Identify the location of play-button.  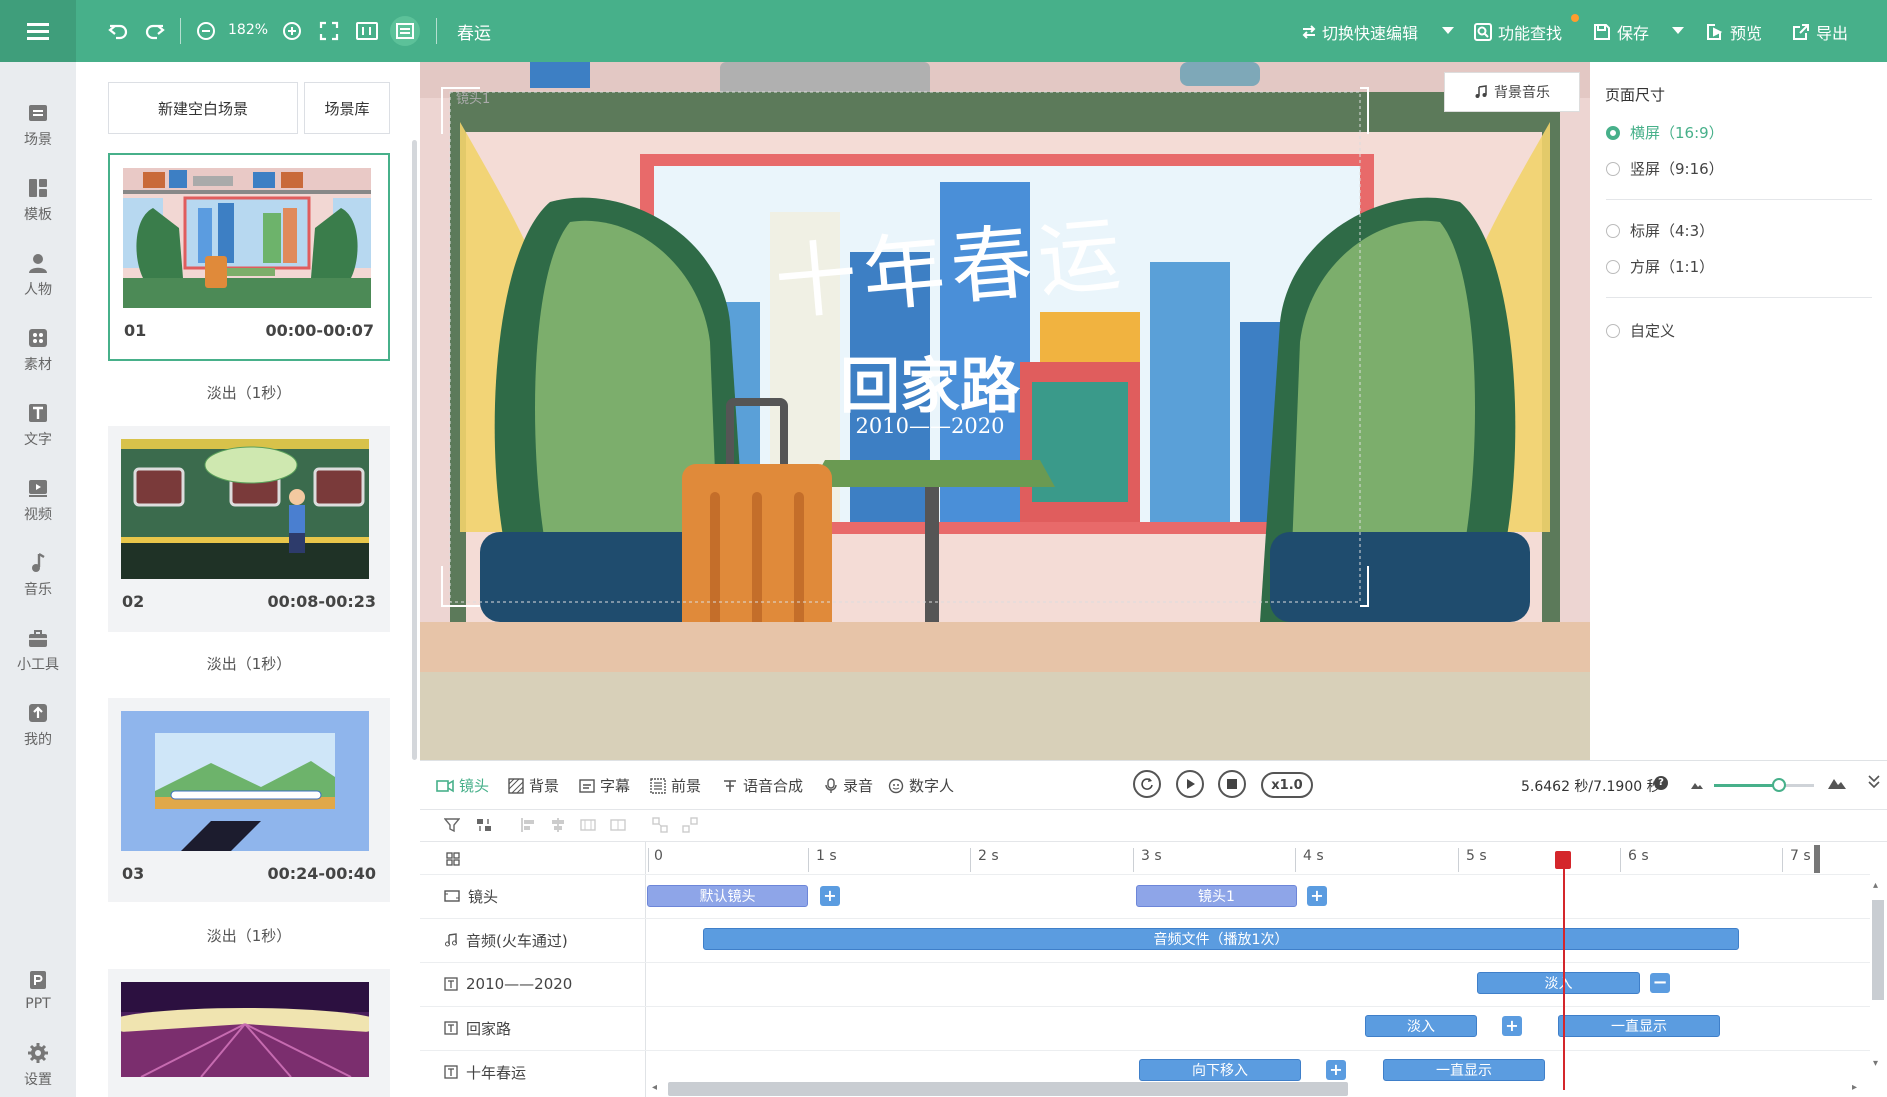
(1190, 784).